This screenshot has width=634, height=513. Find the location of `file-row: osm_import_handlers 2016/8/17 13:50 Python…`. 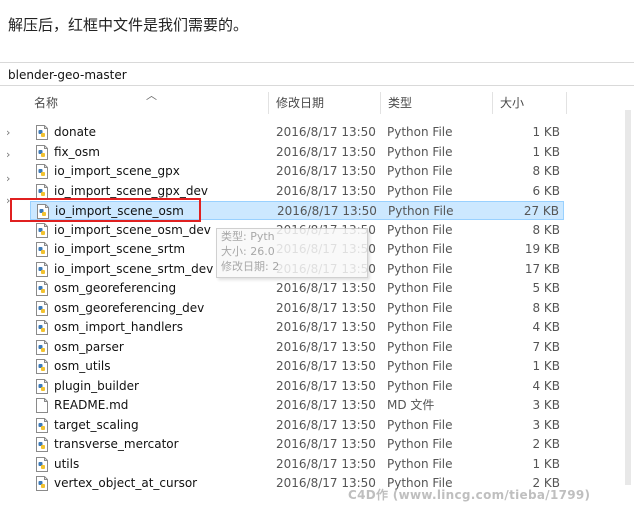

file-row: osm_import_handlers 2016/8/17 13:50 Python… is located at coordinates (297, 327).